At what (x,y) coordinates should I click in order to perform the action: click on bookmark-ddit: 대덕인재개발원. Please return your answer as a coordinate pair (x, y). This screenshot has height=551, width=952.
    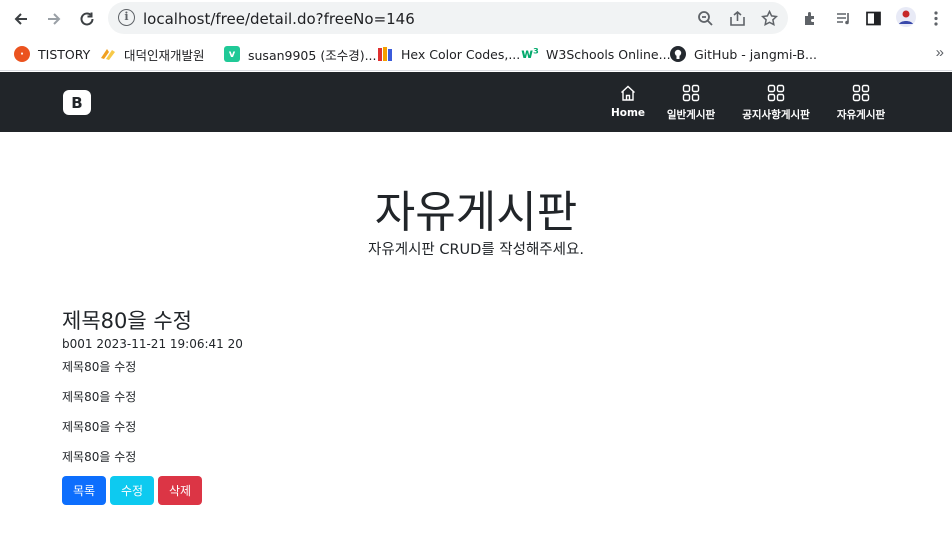
    Looking at the image, I should click on (152, 54).